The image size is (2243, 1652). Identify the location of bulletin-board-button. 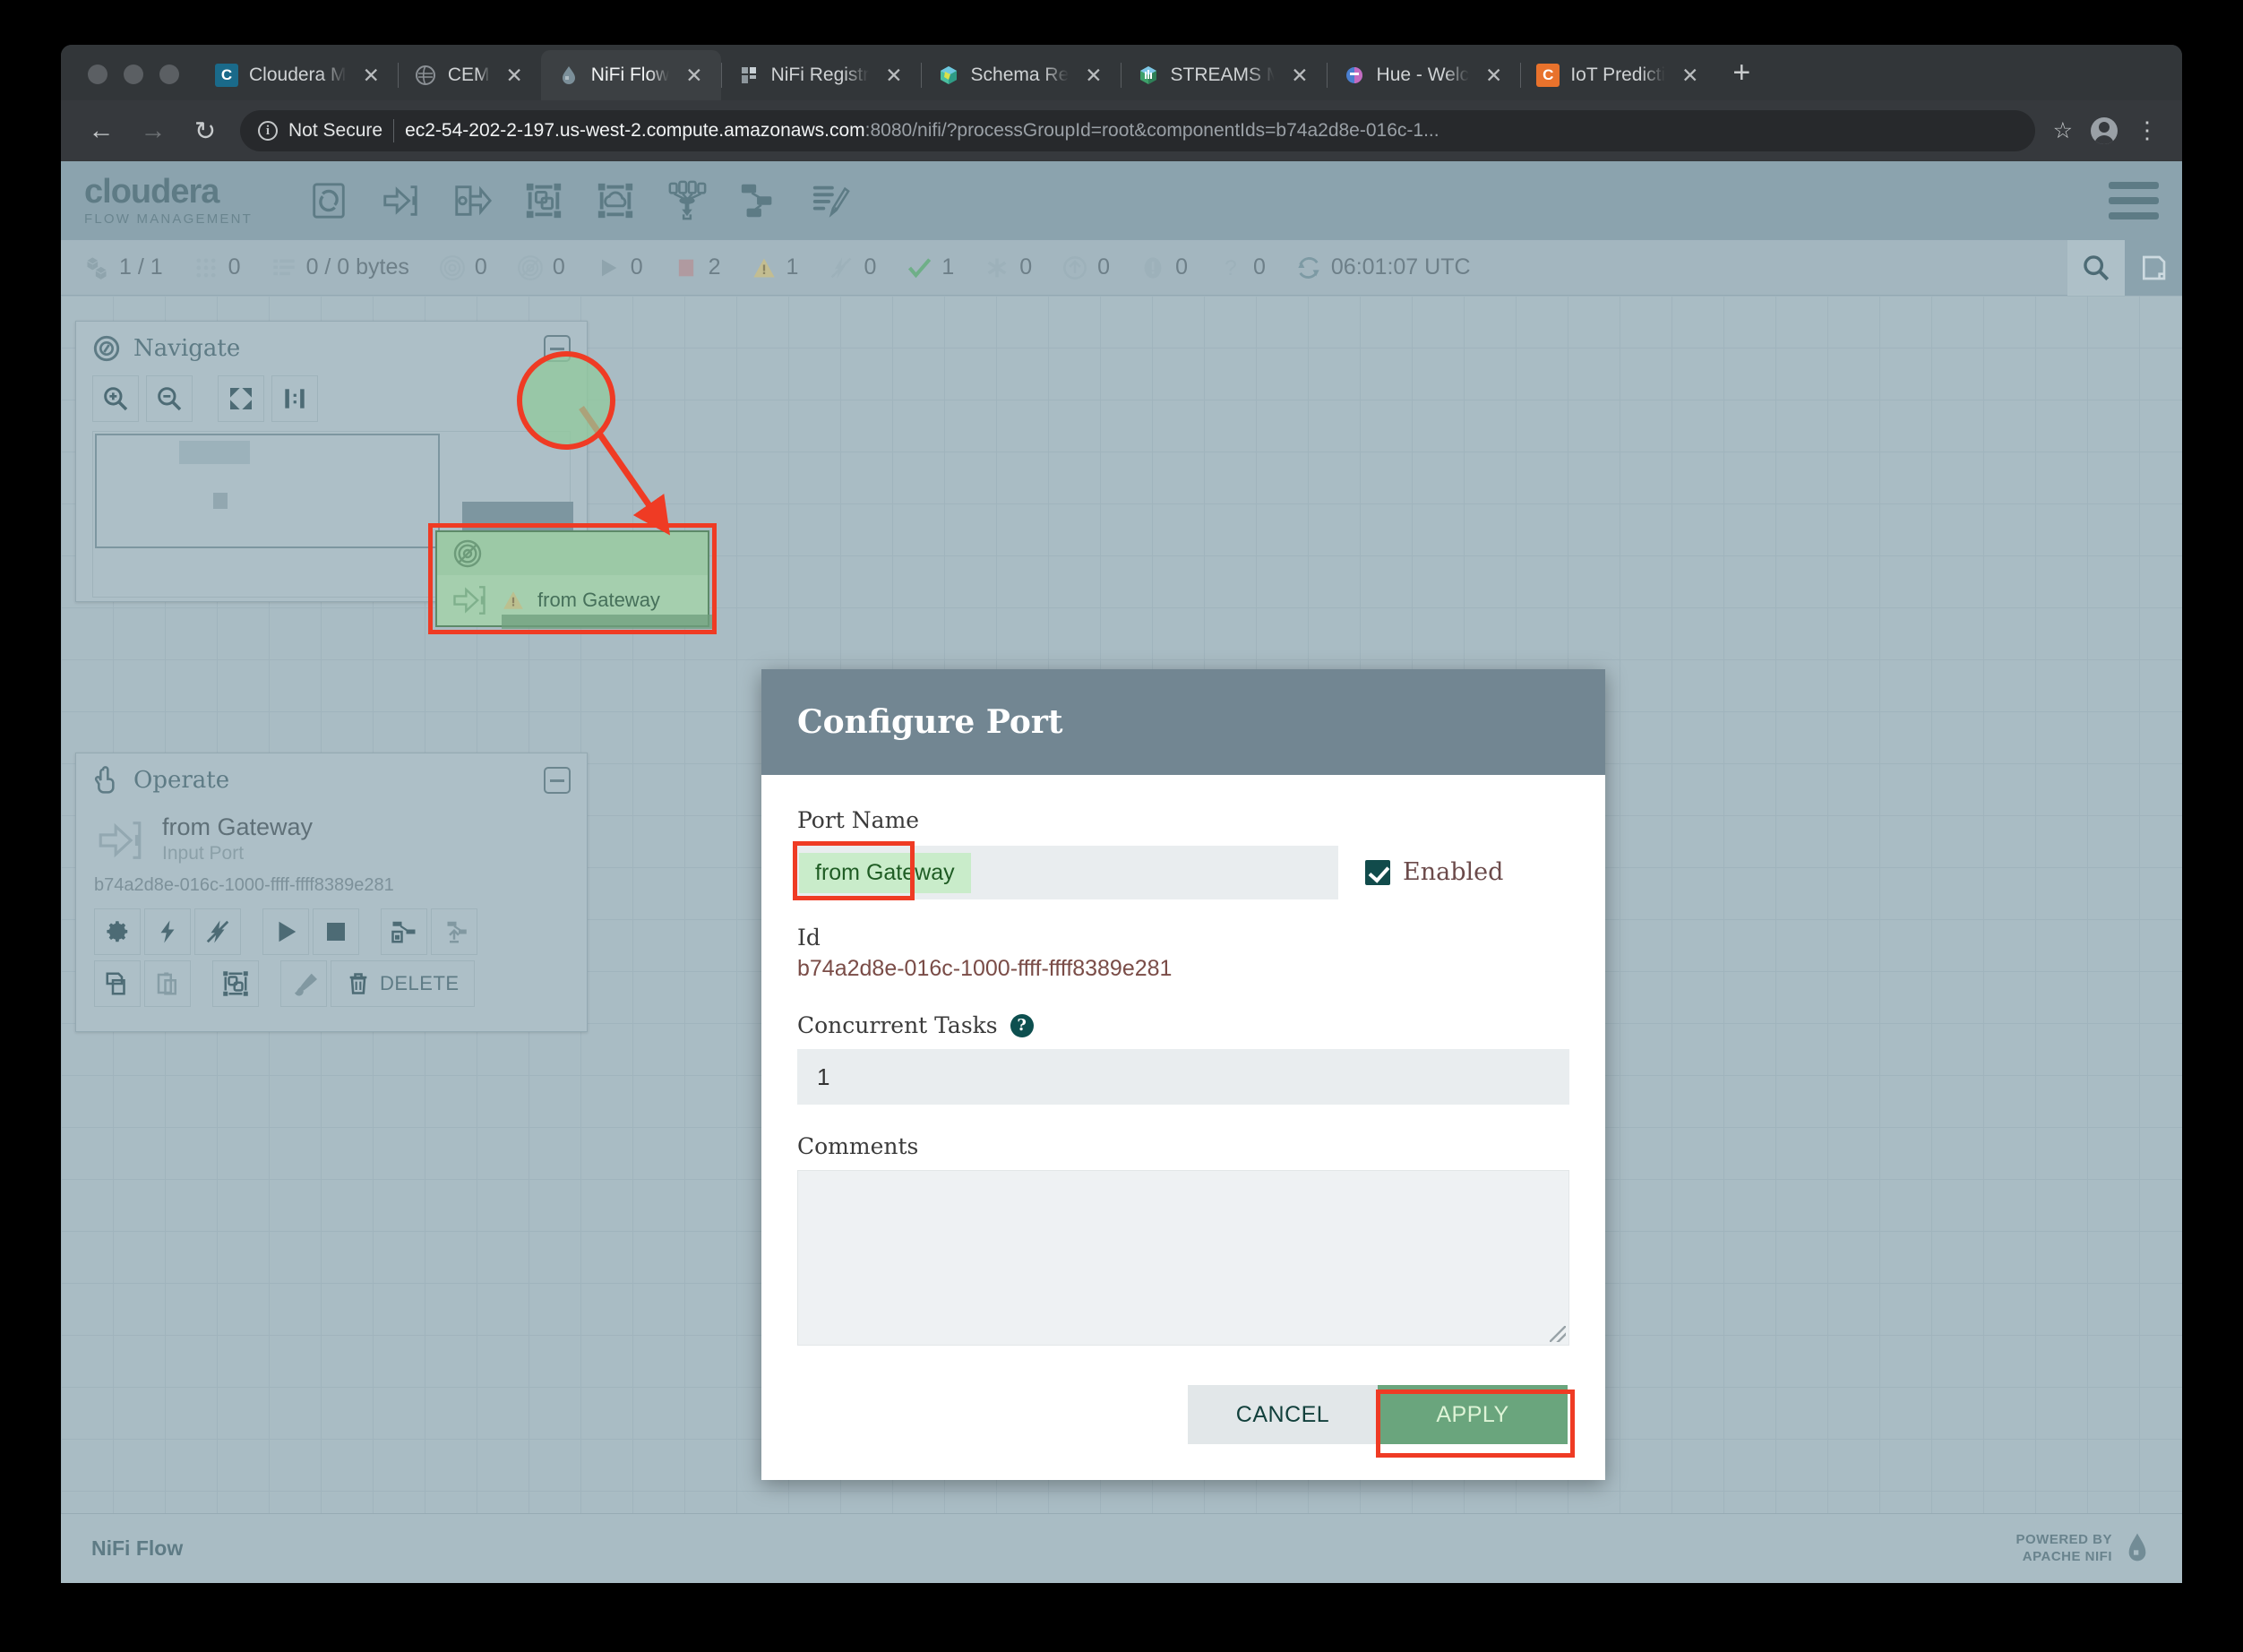
(2154, 267).